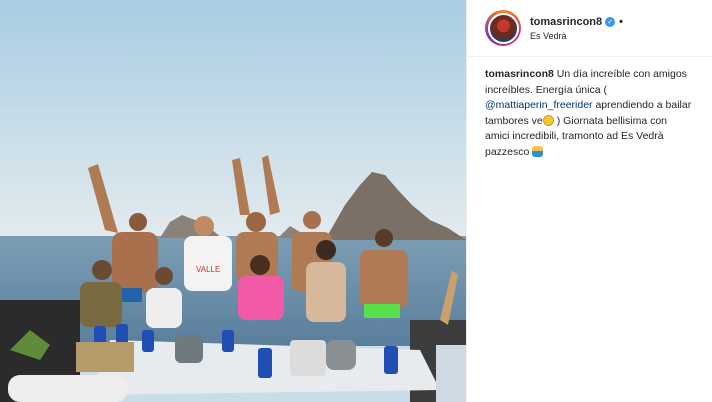 Image resolution: width=712 pixels, height=402 pixels. Describe the element at coordinates (566, 22) in the screenshot. I see `username-link: tomasrincon8` at that location.